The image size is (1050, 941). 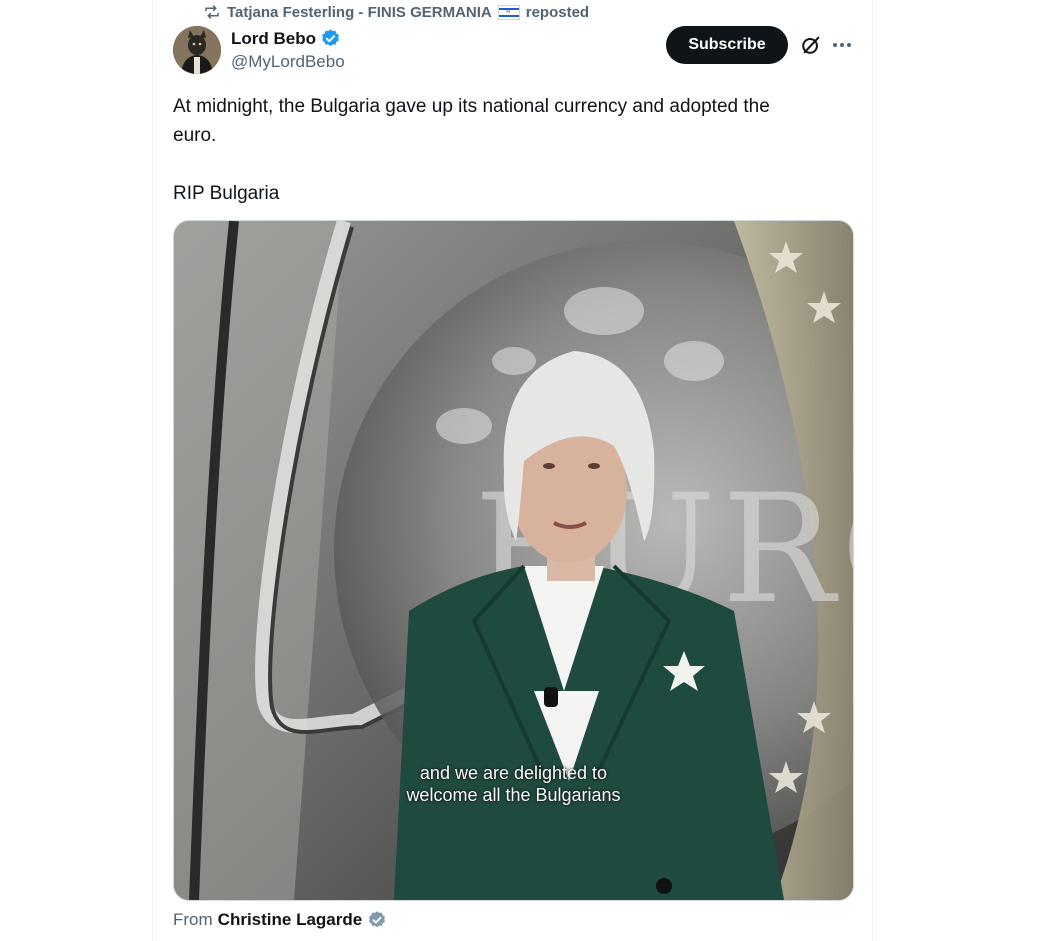 I want to click on author-name-row: Lord Bebo, so click(x=288, y=38).